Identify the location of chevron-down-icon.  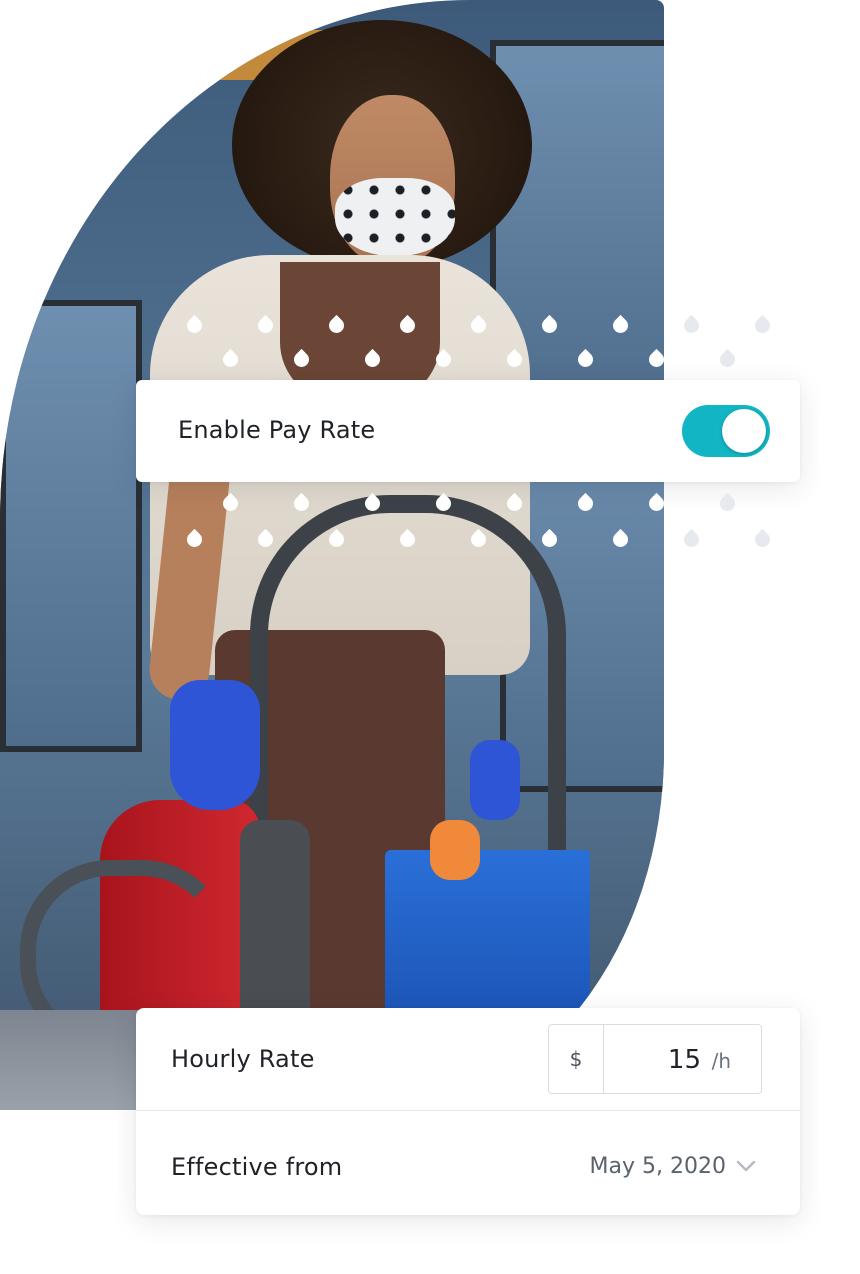
(746, 1166).